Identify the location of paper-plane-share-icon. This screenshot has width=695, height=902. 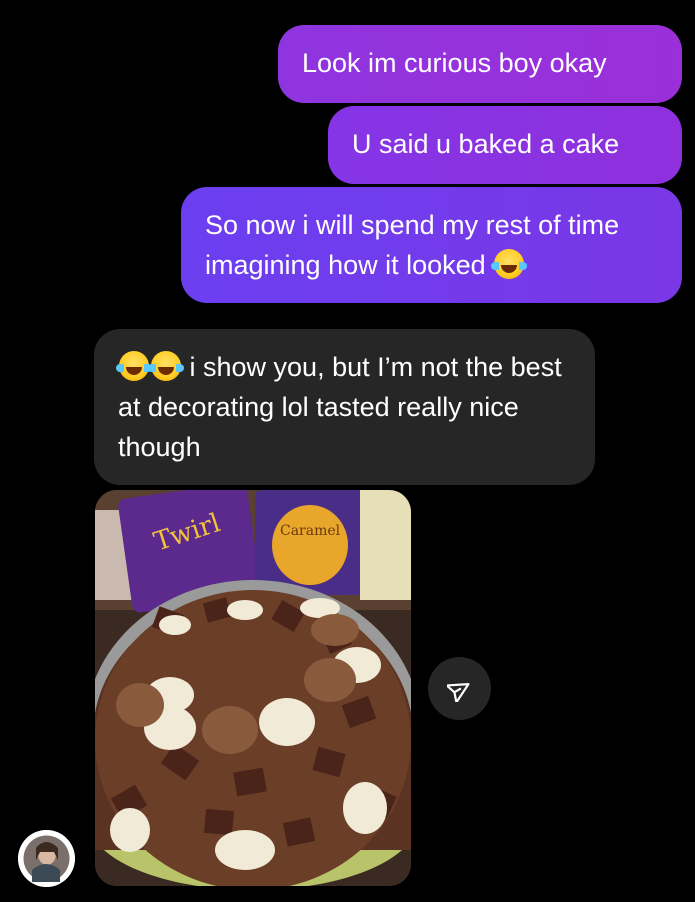
(458, 692).